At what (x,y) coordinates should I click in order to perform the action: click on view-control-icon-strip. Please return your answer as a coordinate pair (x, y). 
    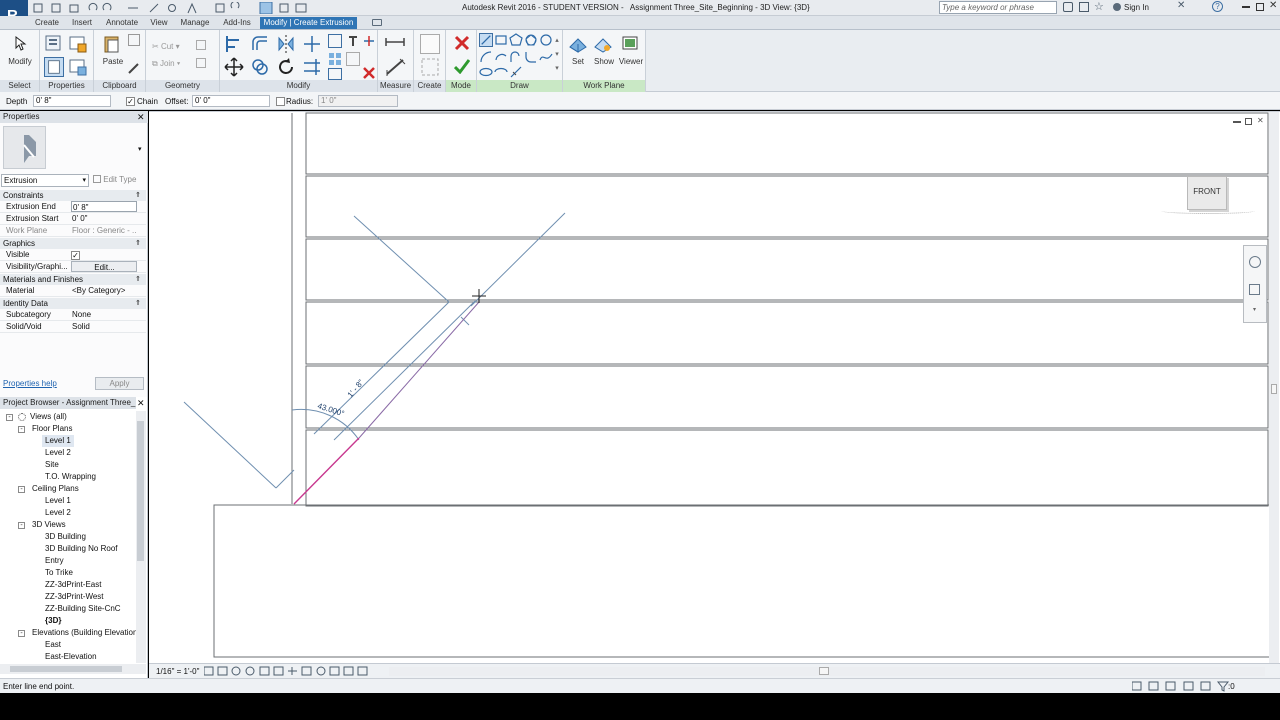
    Looking at the image, I should click on (293, 671).